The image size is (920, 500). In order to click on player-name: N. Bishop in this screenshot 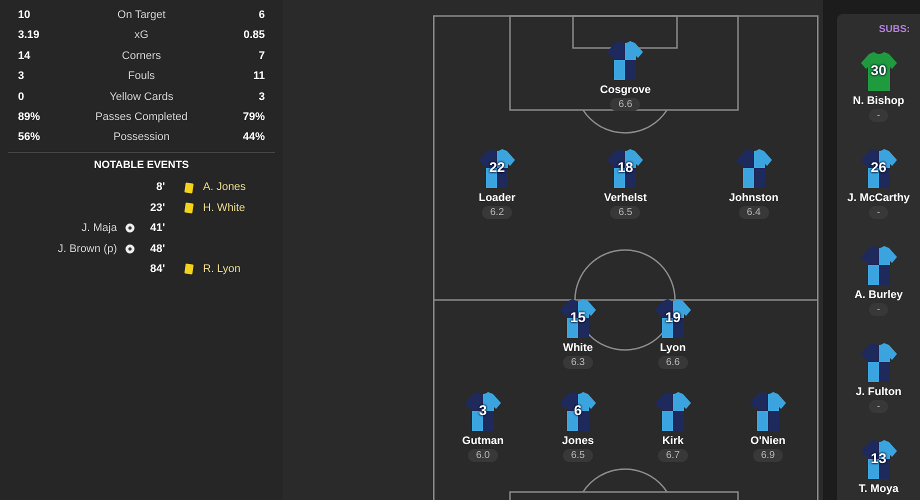, I will do `click(878, 101)`.